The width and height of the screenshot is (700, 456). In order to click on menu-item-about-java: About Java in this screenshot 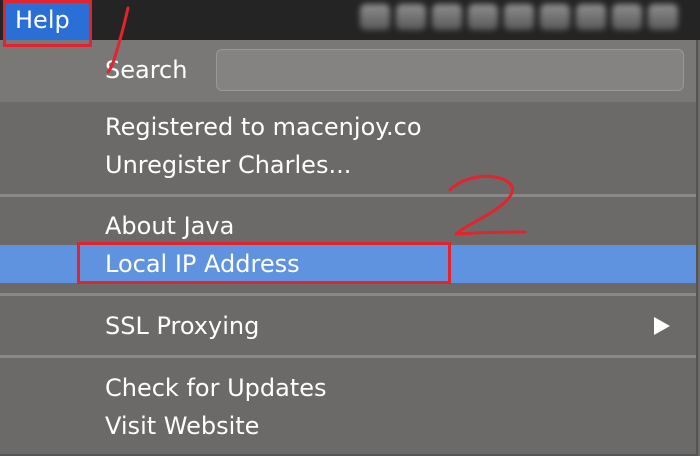, I will do `click(348, 226)`.